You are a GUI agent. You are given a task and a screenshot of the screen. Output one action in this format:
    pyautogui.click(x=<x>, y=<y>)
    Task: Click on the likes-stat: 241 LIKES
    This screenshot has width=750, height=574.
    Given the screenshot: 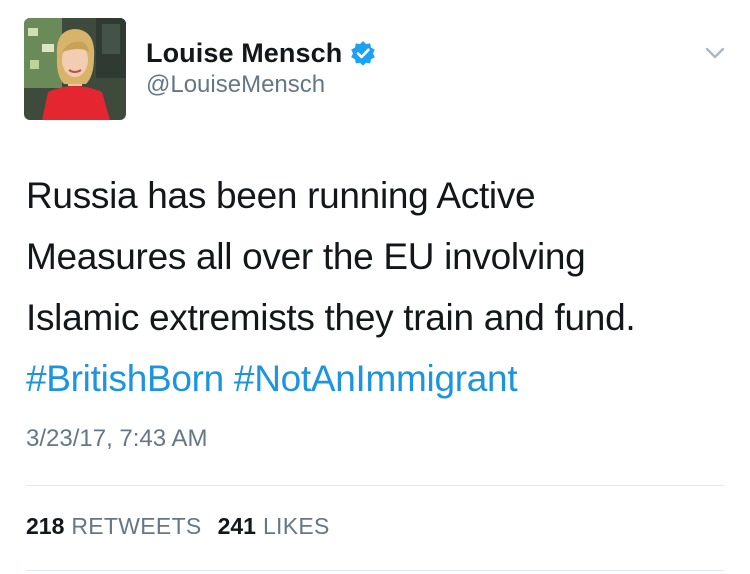 What is the action you would take?
    pyautogui.click(x=274, y=526)
    